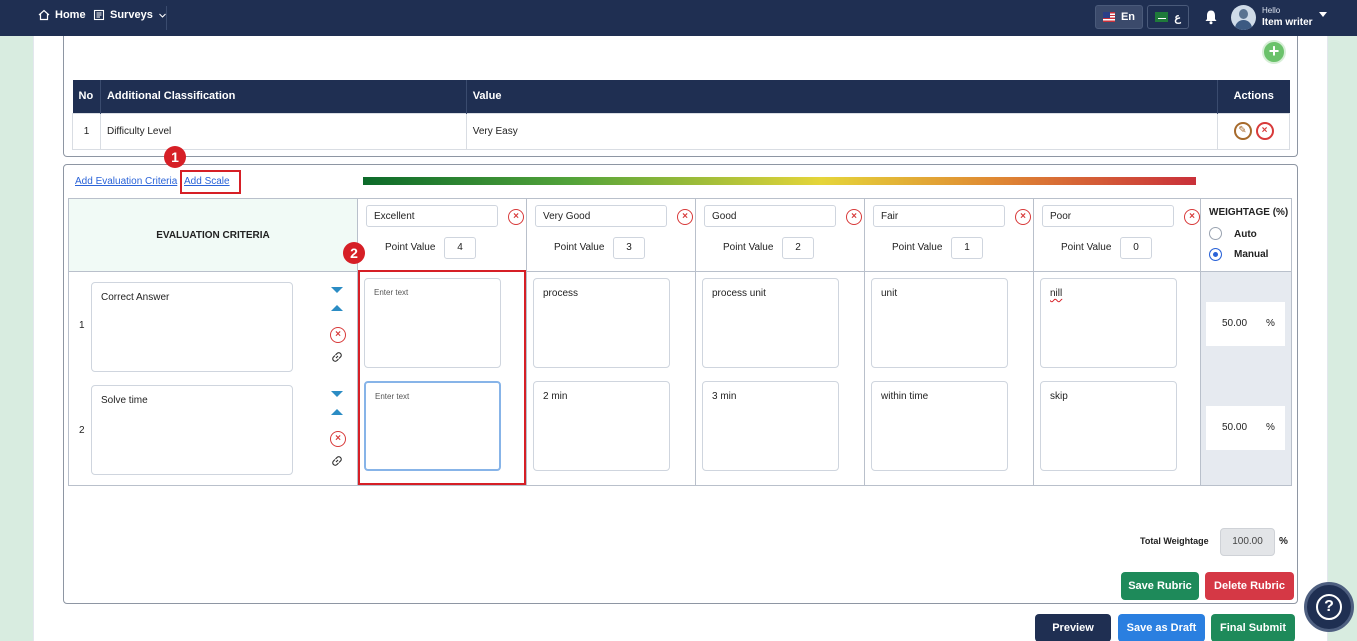 This screenshot has width=1357, height=641. Describe the element at coordinates (1119, 17) in the screenshot. I see `lang-en-button: En` at that location.